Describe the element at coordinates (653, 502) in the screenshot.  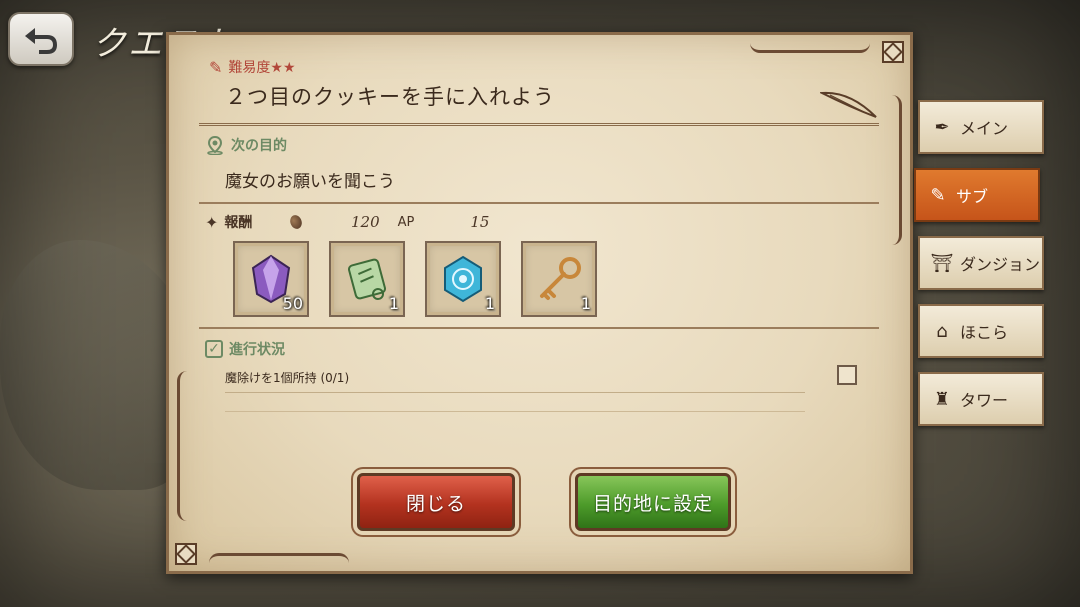
I see `set-destination-button: 目的地に設定` at that location.